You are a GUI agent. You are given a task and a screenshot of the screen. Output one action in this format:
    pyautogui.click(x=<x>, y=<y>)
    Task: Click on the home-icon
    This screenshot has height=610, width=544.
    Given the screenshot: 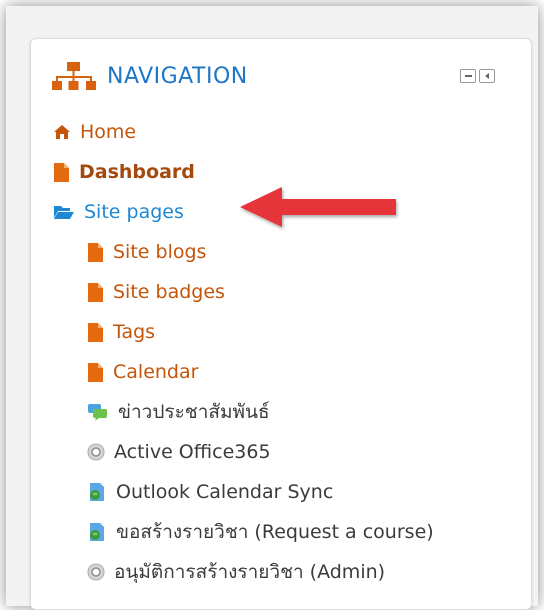 What is the action you would take?
    pyautogui.click(x=62, y=132)
    